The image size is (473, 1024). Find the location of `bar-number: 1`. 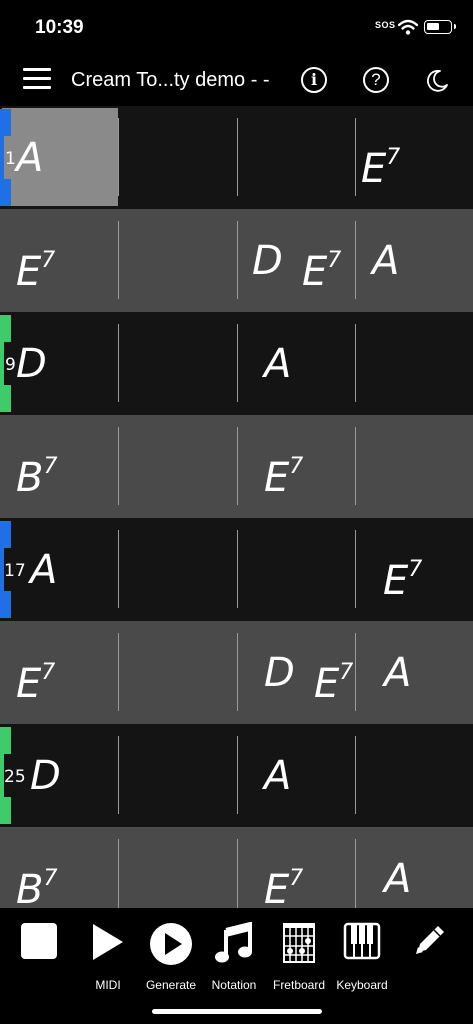

bar-number: 1 is located at coordinates (10, 159).